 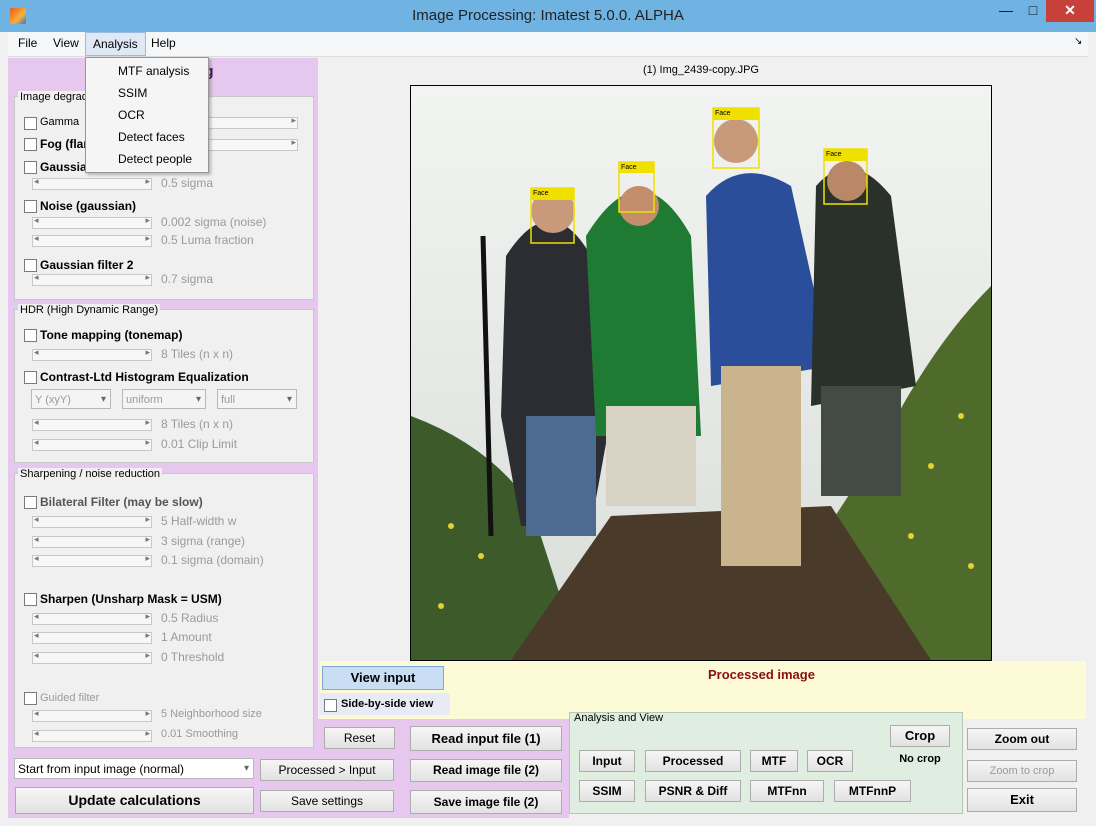 What do you see at coordinates (89, 310) in the screenshot?
I see `hdr-group-title: HDR (High Dynamic Range)` at bounding box center [89, 310].